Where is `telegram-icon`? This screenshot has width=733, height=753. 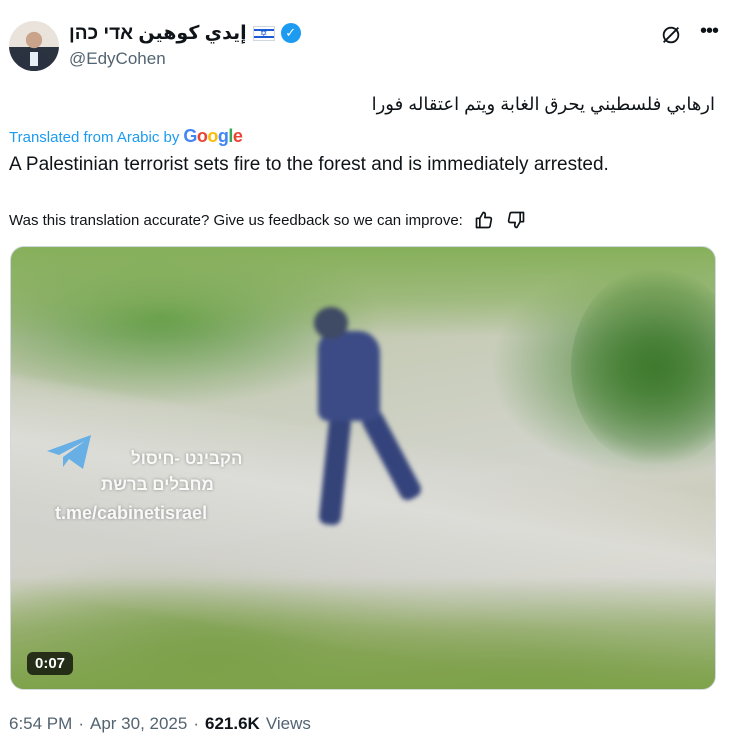 telegram-icon is located at coordinates (69, 452).